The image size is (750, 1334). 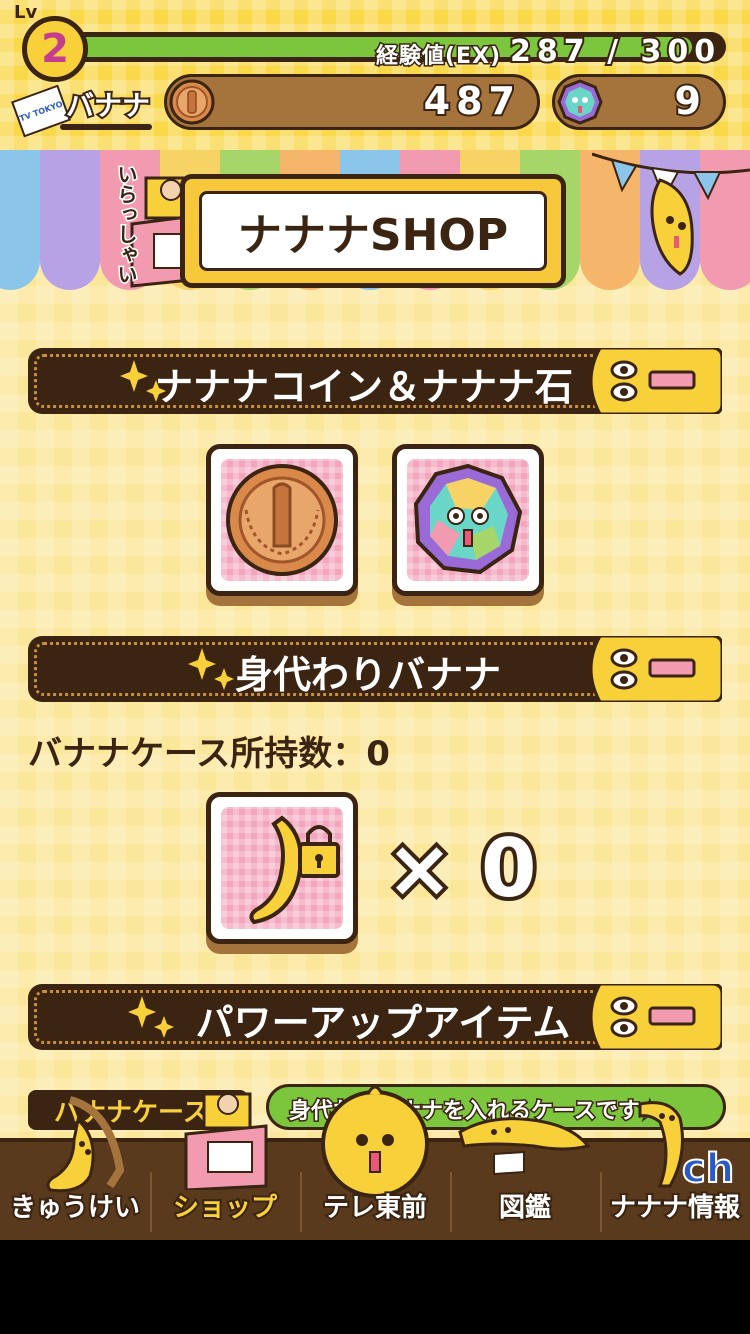 What do you see at coordinates (461, 868) in the screenshot?
I see `substitute-count: × 0` at bounding box center [461, 868].